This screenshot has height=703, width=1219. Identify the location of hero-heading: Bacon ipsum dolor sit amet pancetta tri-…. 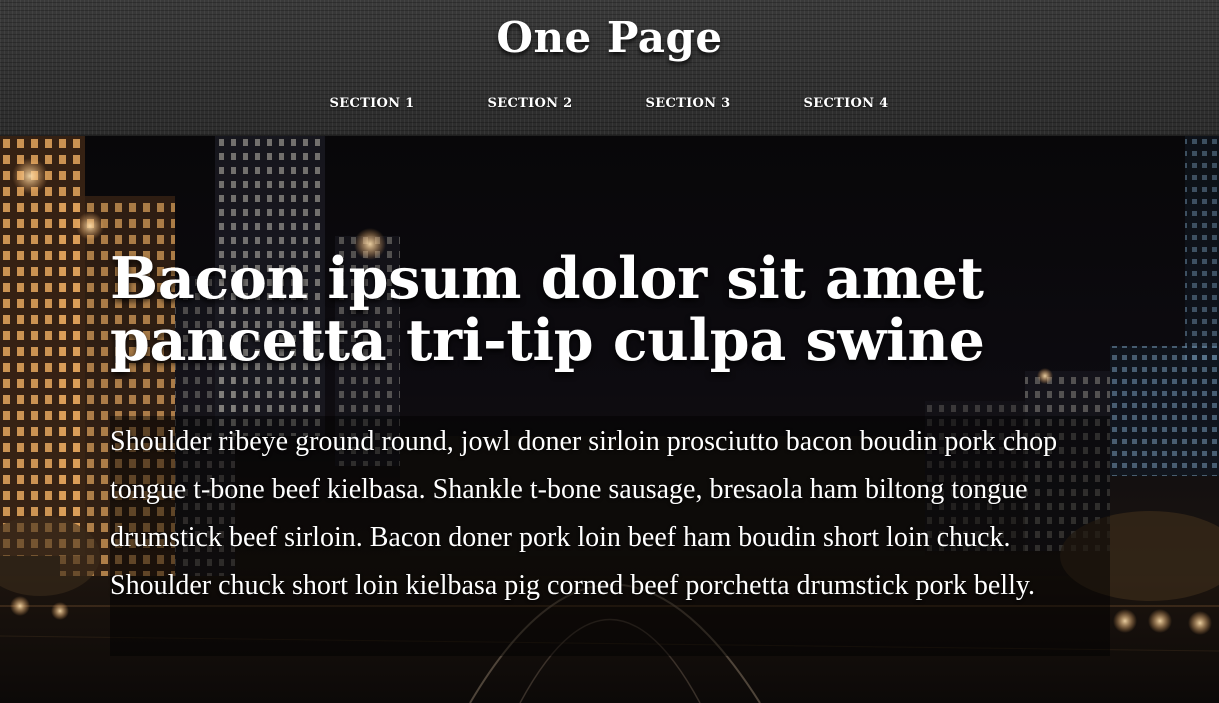
(547, 309).